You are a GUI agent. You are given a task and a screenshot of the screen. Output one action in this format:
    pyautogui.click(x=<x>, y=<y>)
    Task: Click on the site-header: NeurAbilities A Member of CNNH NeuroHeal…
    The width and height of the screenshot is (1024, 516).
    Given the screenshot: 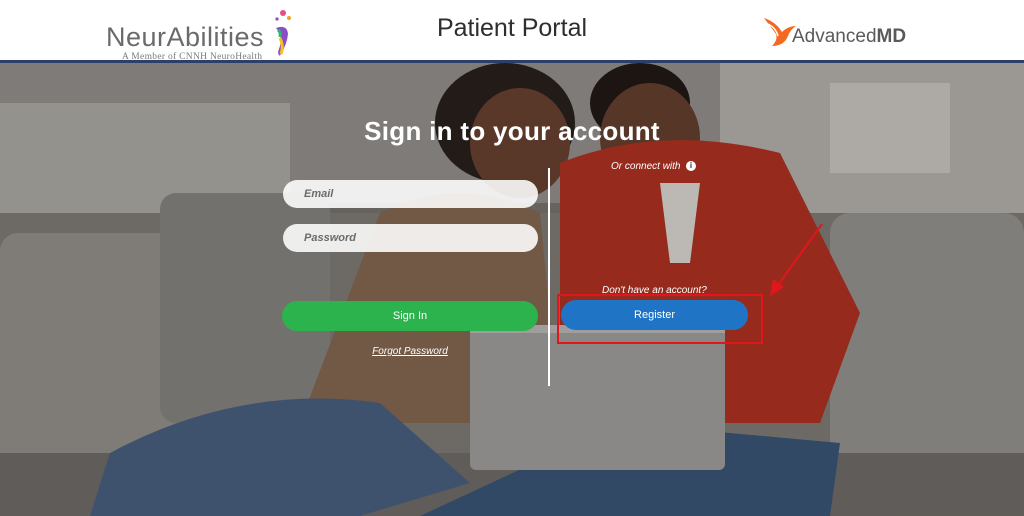 What is the action you would take?
    pyautogui.click(x=512, y=31)
    